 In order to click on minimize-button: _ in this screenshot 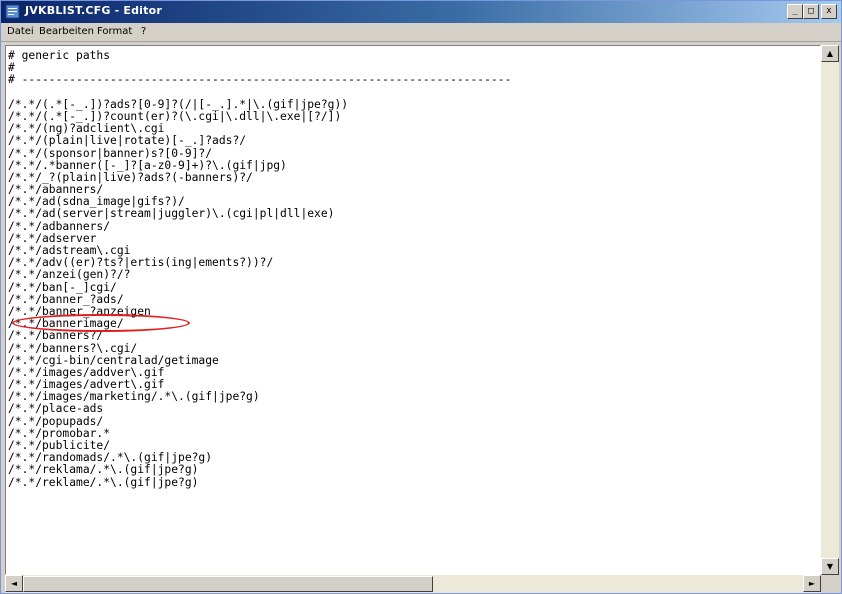, I will do `click(795, 11)`.